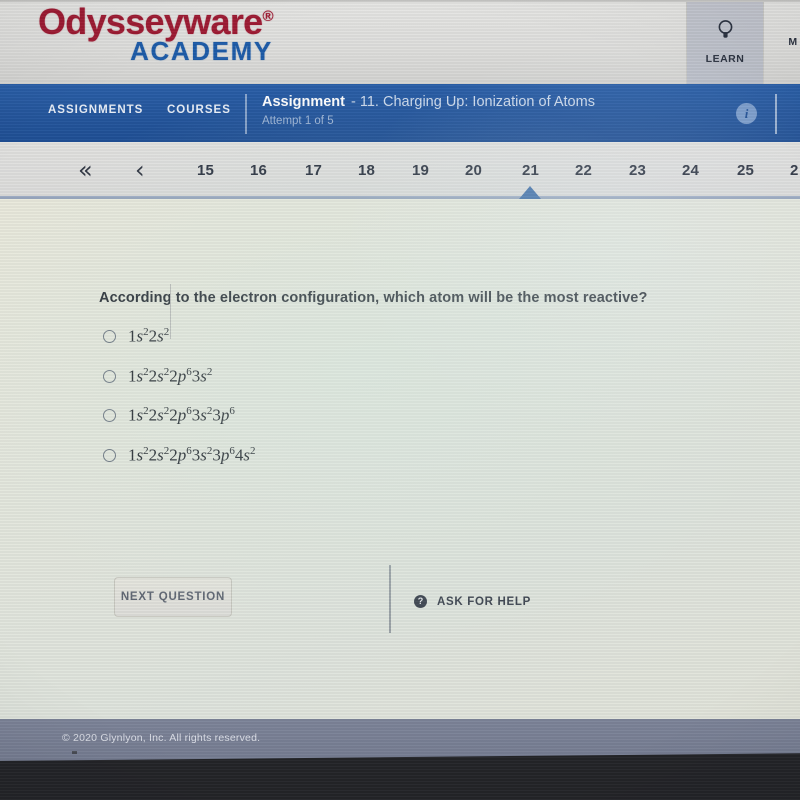 This screenshot has height=800, width=800. Describe the element at coordinates (246, 114) in the screenshot. I see `navbar-divider` at that location.